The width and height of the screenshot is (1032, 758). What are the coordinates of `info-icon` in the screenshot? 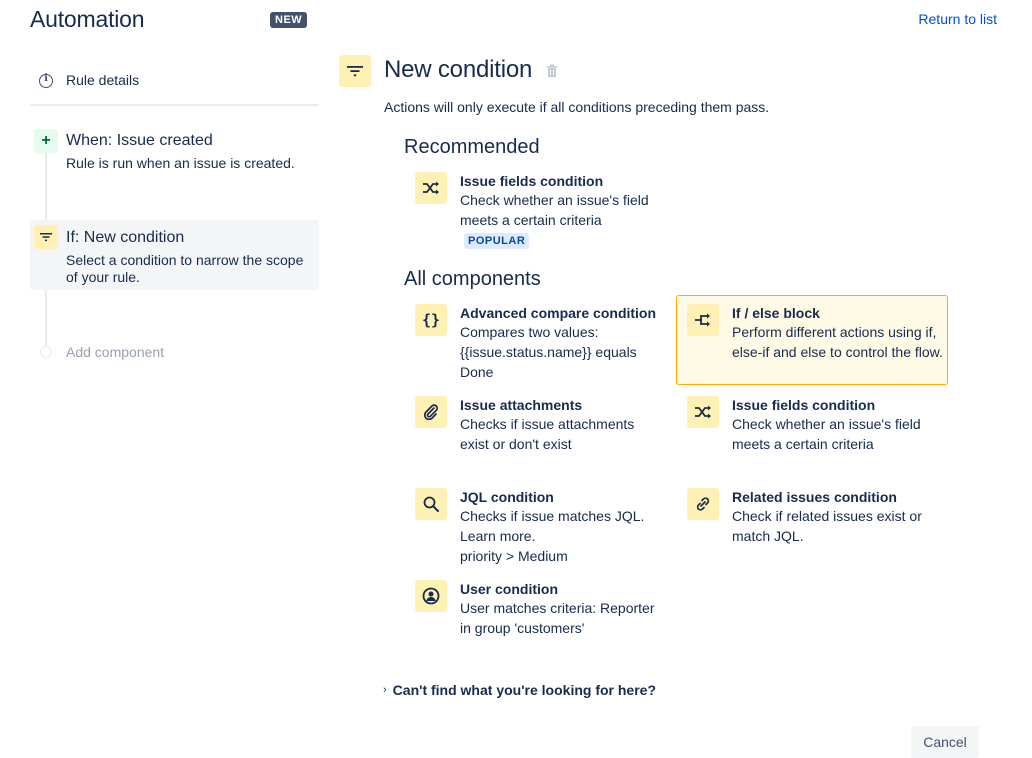 It's located at (46, 80).